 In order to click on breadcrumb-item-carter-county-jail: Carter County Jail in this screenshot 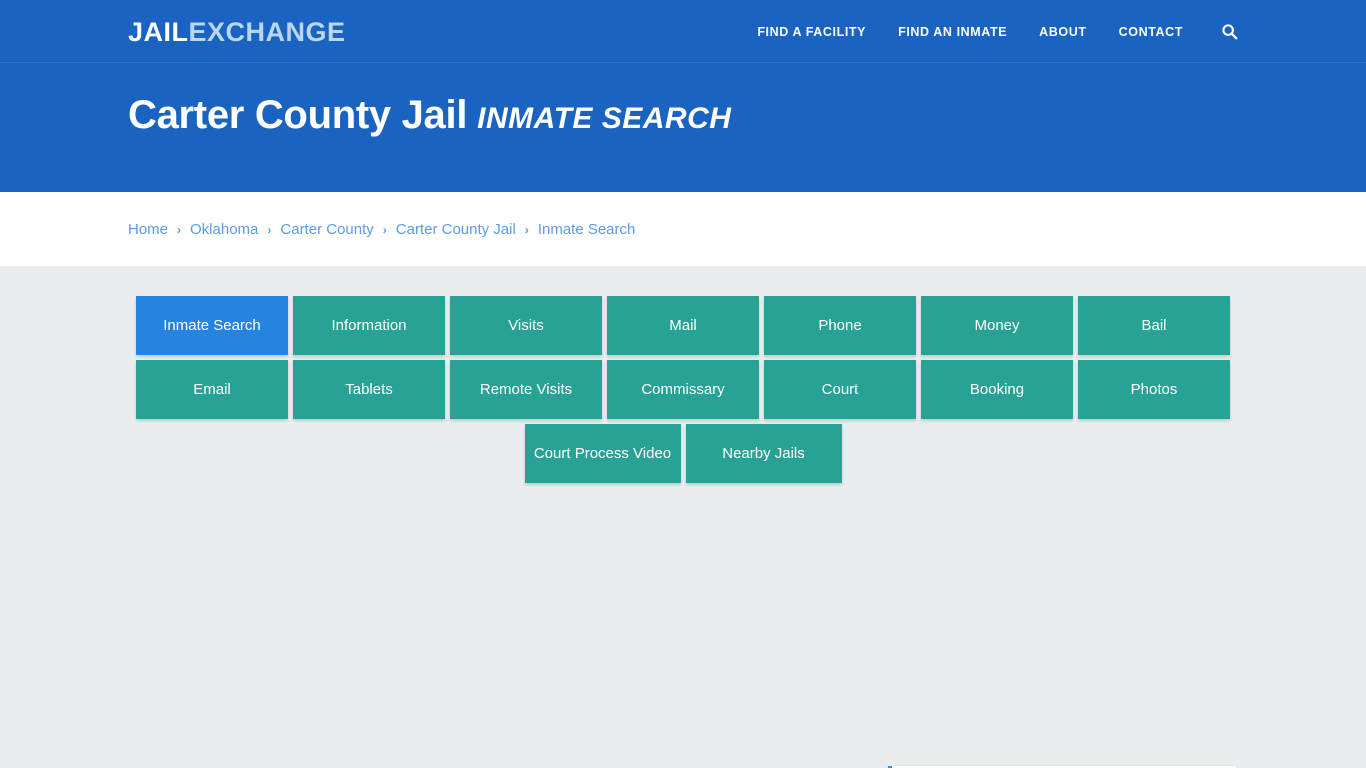, I will do `click(456, 229)`.